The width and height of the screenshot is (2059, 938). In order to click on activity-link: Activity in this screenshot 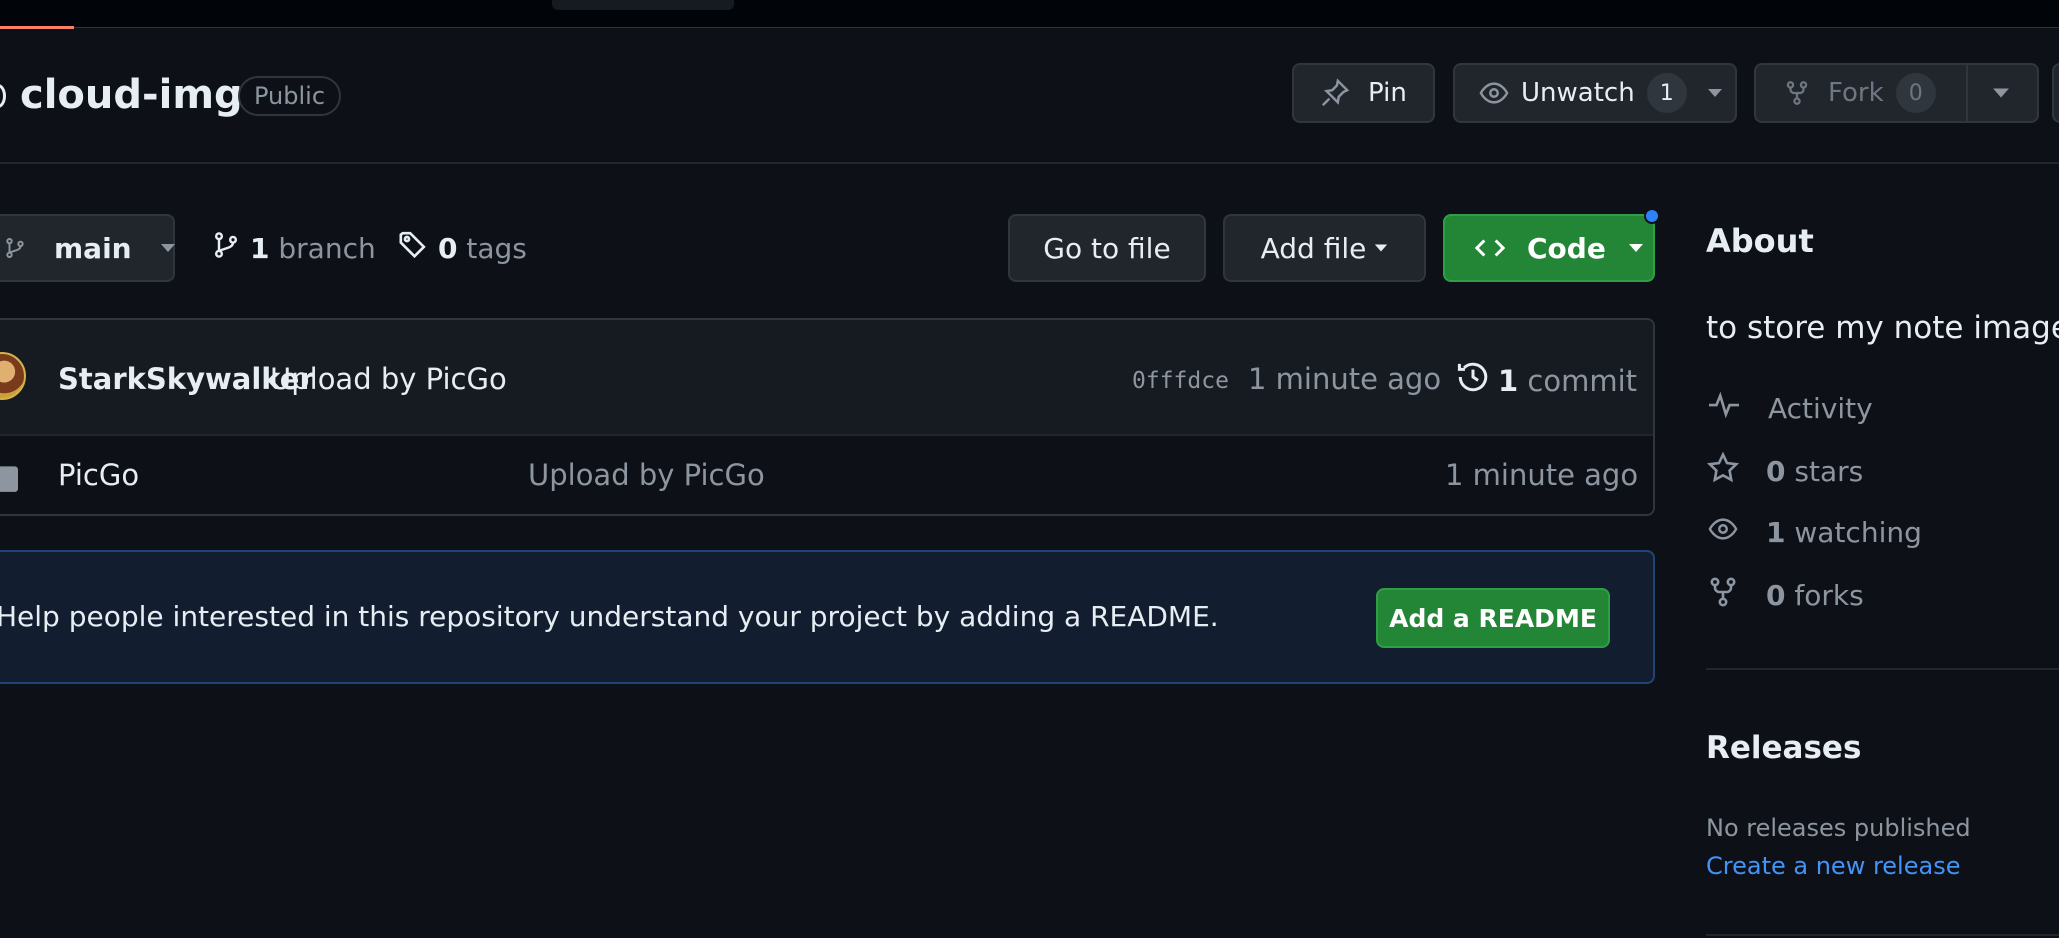, I will do `click(1789, 408)`.